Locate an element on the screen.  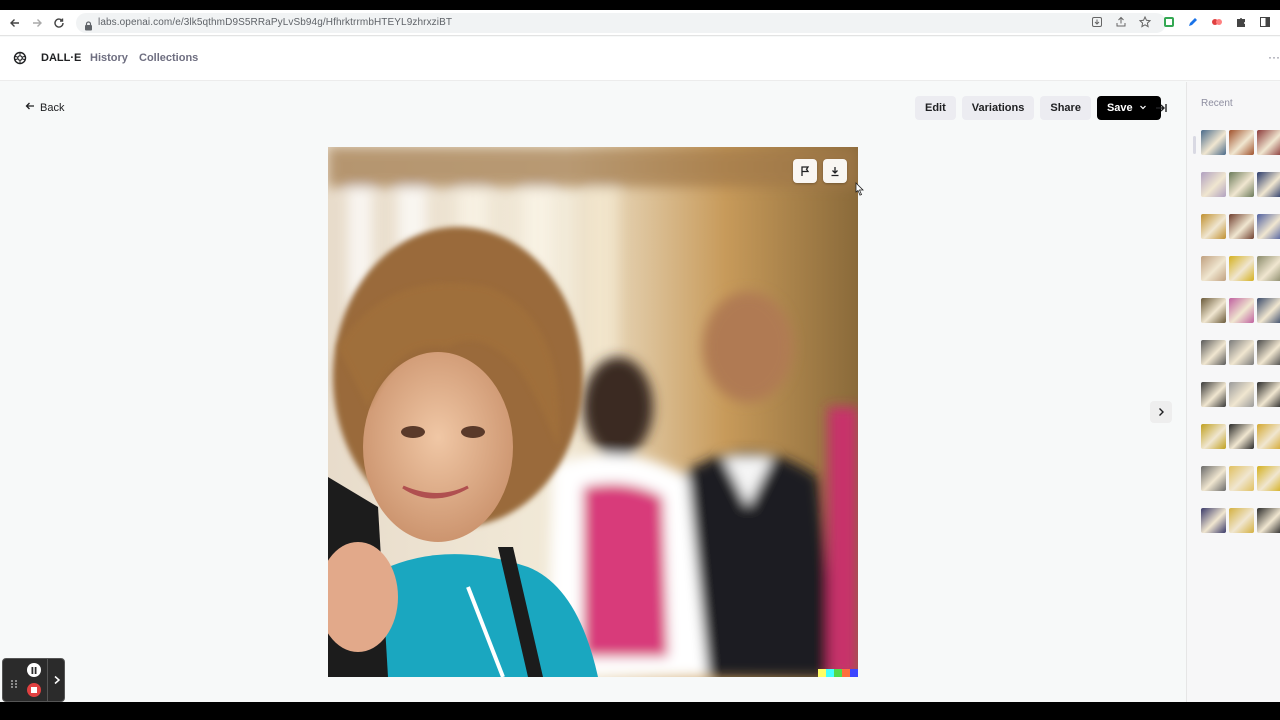
screen-recorder-widget is located at coordinates (33, 680).